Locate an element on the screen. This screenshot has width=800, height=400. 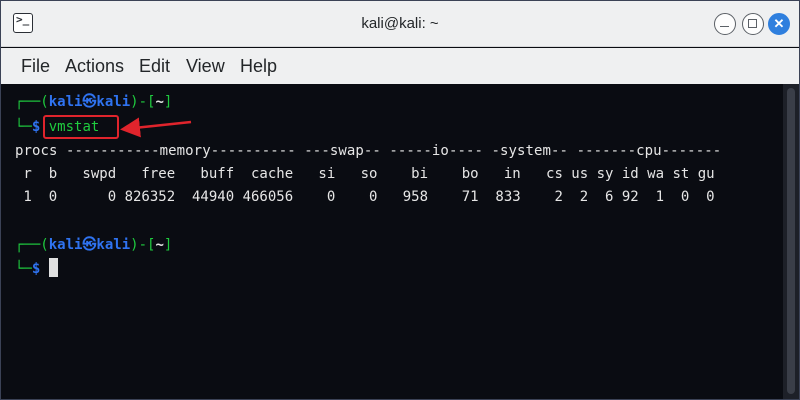
menu-file: File is located at coordinates (35, 66).